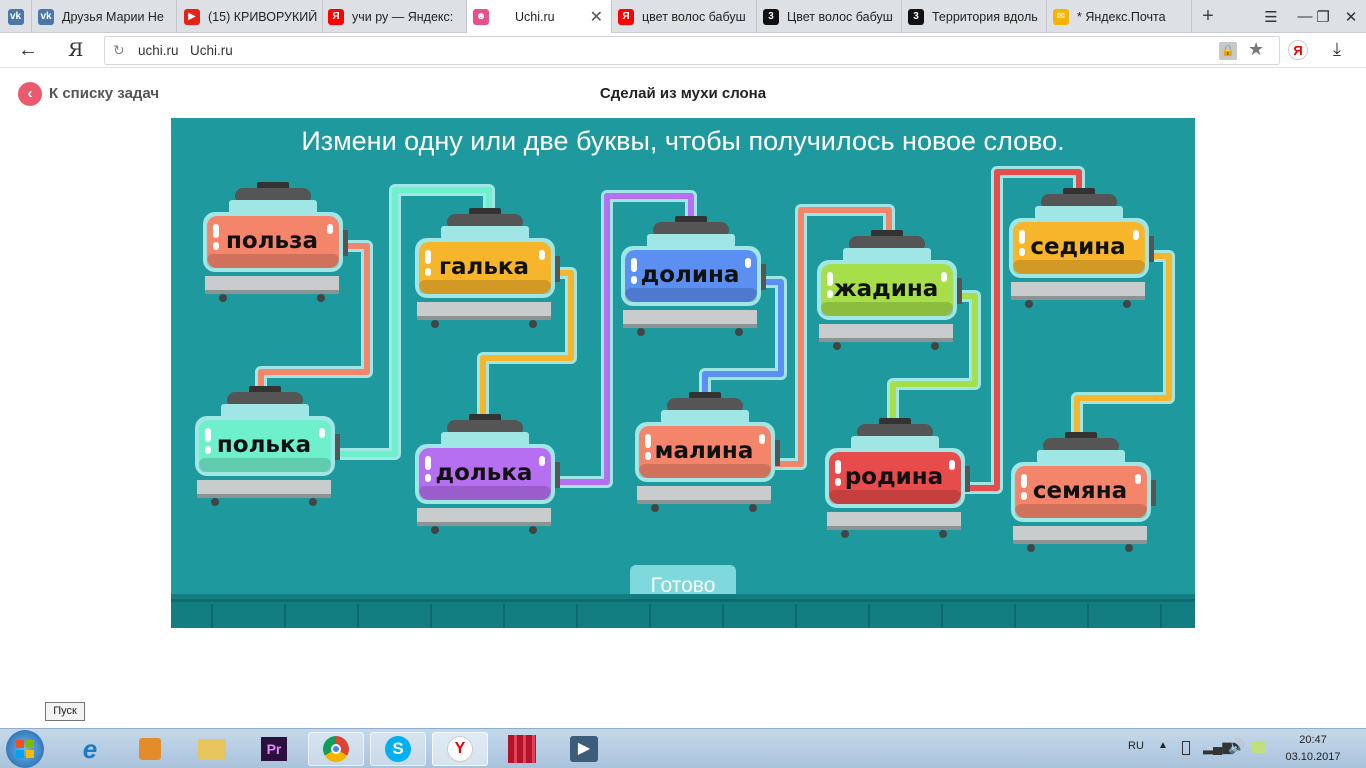  I want to click on yandex-account-icon: Я, so click(1298, 50).